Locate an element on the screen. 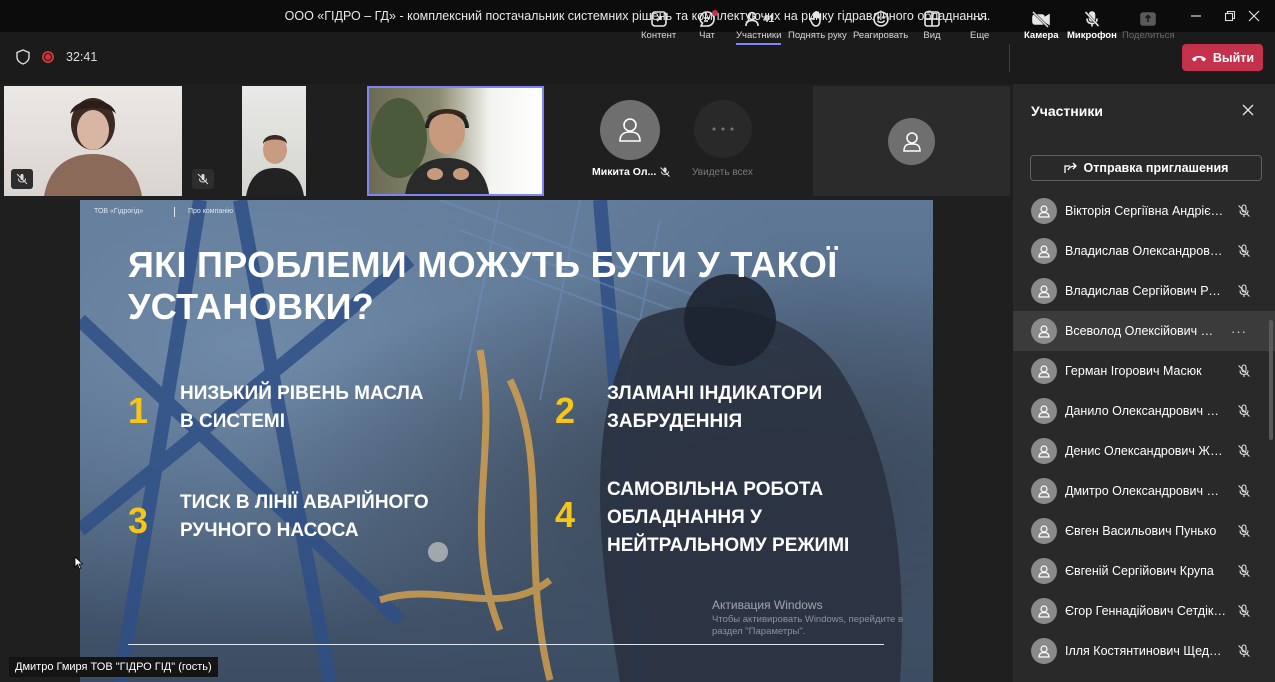 The width and height of the screenshot is (1275, 682). participant-row: Євген Васильович Пунько is located at coordinates (1144, 531).